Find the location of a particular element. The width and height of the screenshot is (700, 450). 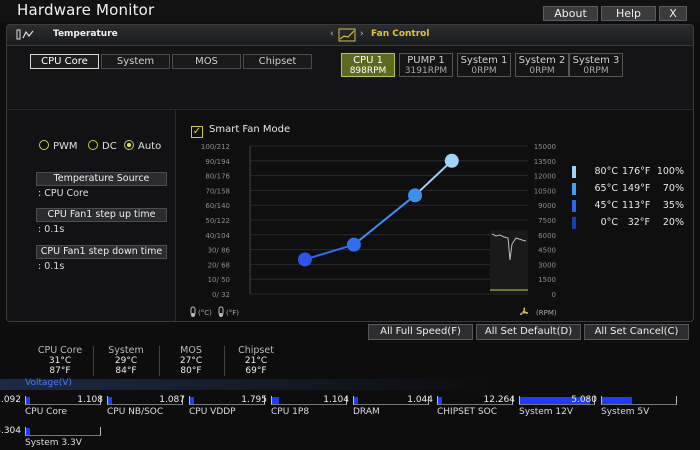

radio-dc: DC is located at coordinates (102, 146).